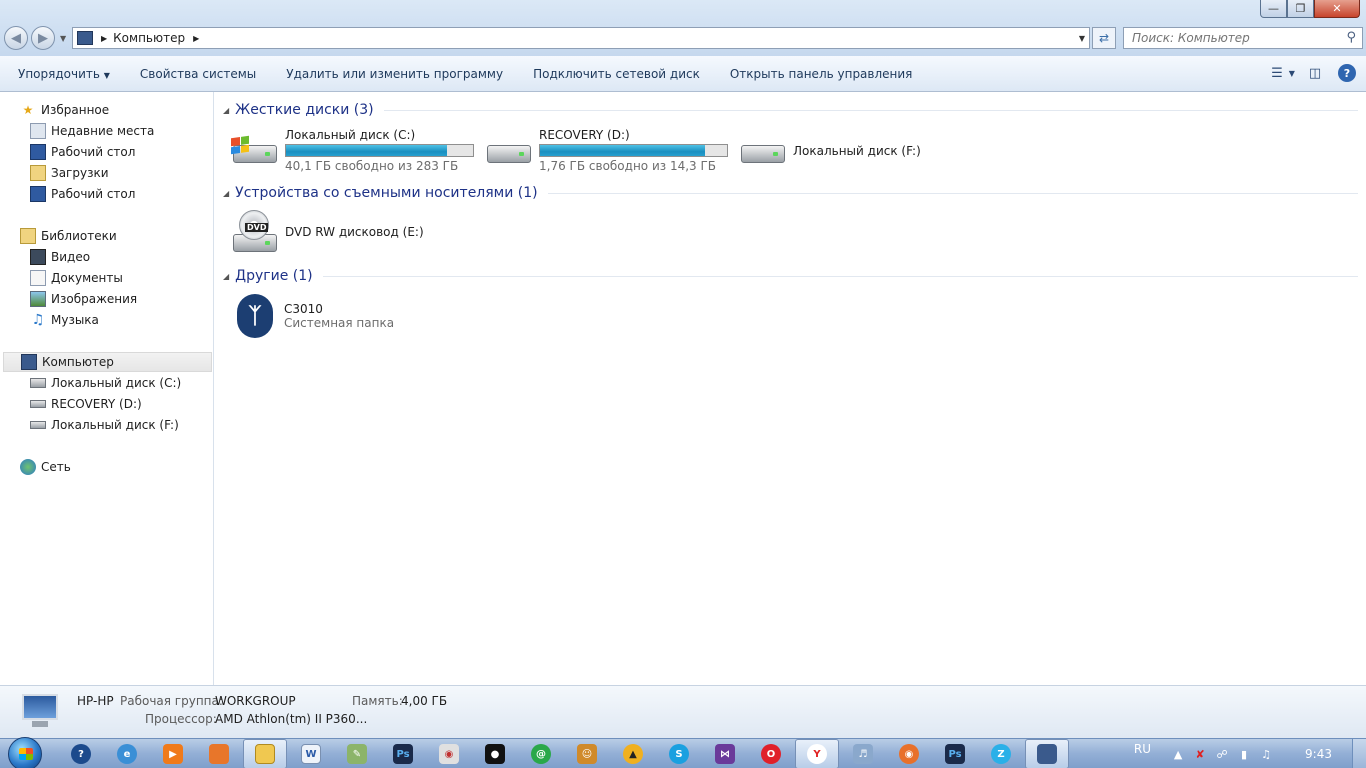 The height and width of the screenshot is (768, 1366). I want to click on sidebar-item-computer: Компьютер, so click(107, 362).